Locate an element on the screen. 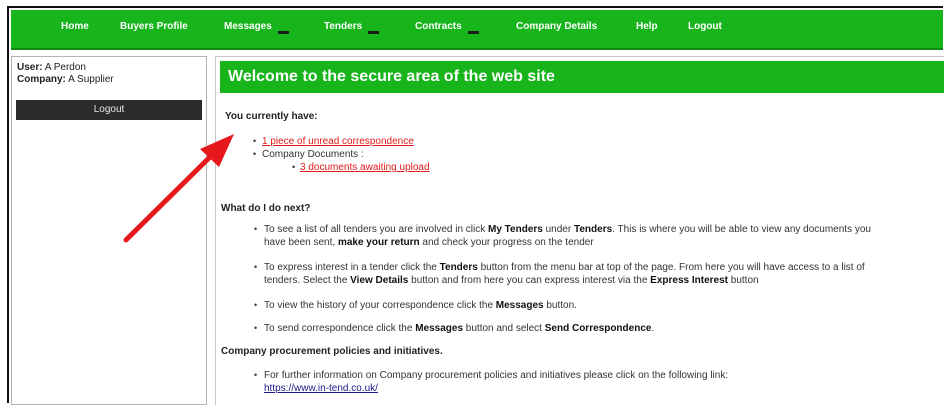 This screenshot has width=944, height=405. nav-tenders: Tenders is located at coordinates (352, 27).